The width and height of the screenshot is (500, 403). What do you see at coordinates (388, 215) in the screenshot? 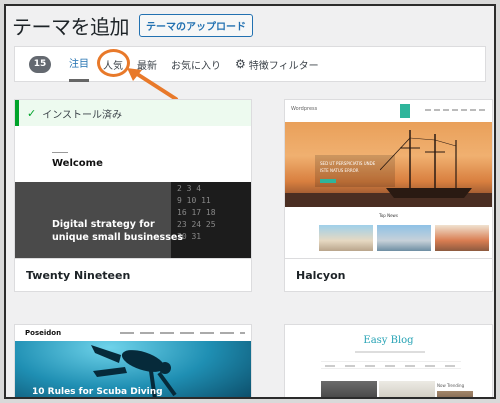
I see `preview-section-title: Top News` at bounding box center [388, 215].